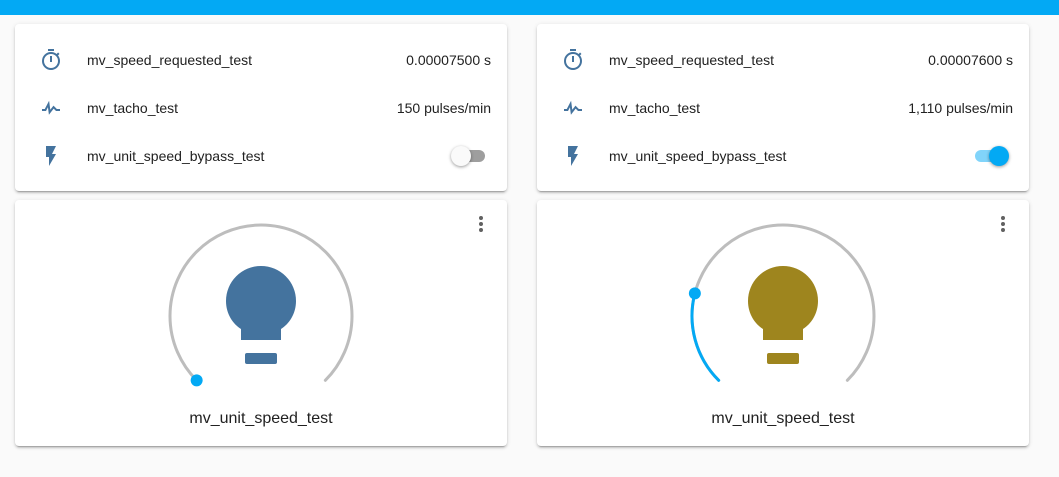 This screenshot has width=1059, height=477. Describe the element at coordinates (443, 108) in the screenshot. I see `entity-state: 150 pulses/min` at that location.